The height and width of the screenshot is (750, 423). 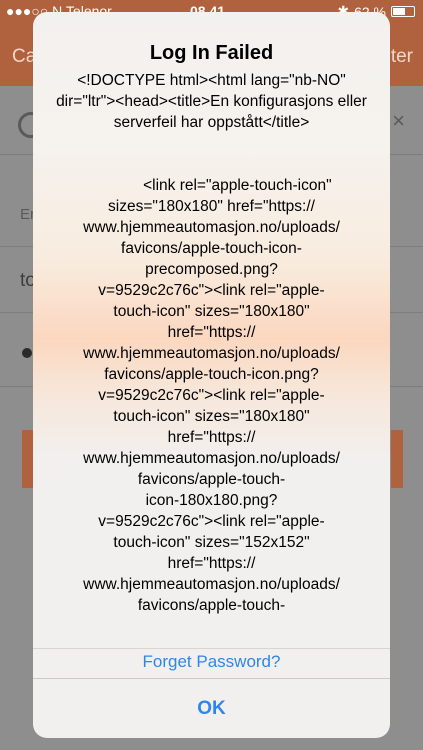 What do you see at coordinates (27, 353) in the screenshot?
I see `password-field` at bounding box center [27, 353].